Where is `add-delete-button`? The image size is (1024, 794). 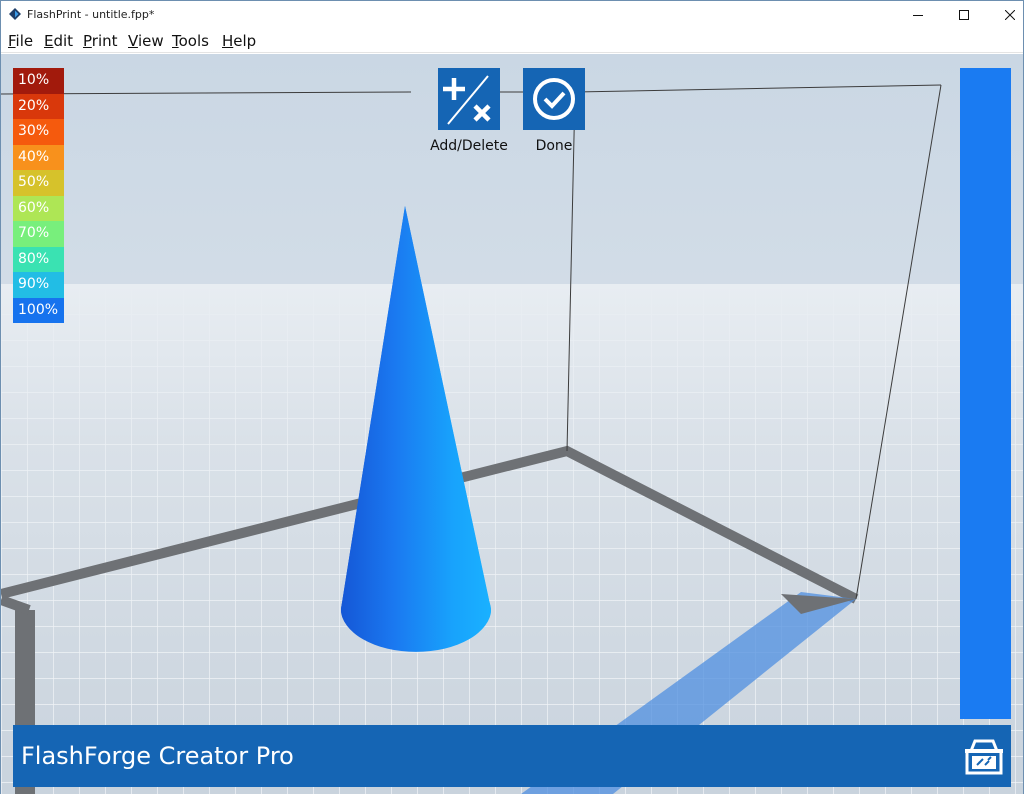 add-delete-button is located at coordinates (469, 99).